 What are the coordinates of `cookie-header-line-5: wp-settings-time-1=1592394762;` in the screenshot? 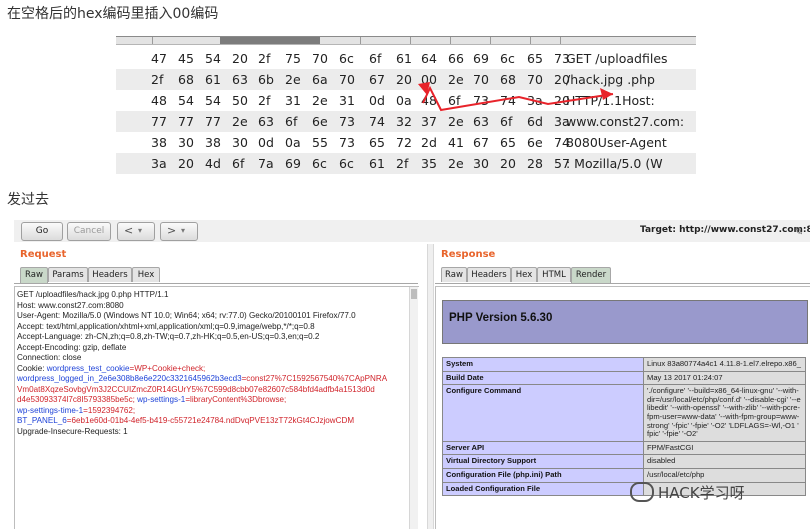 It's located at (76, 410).